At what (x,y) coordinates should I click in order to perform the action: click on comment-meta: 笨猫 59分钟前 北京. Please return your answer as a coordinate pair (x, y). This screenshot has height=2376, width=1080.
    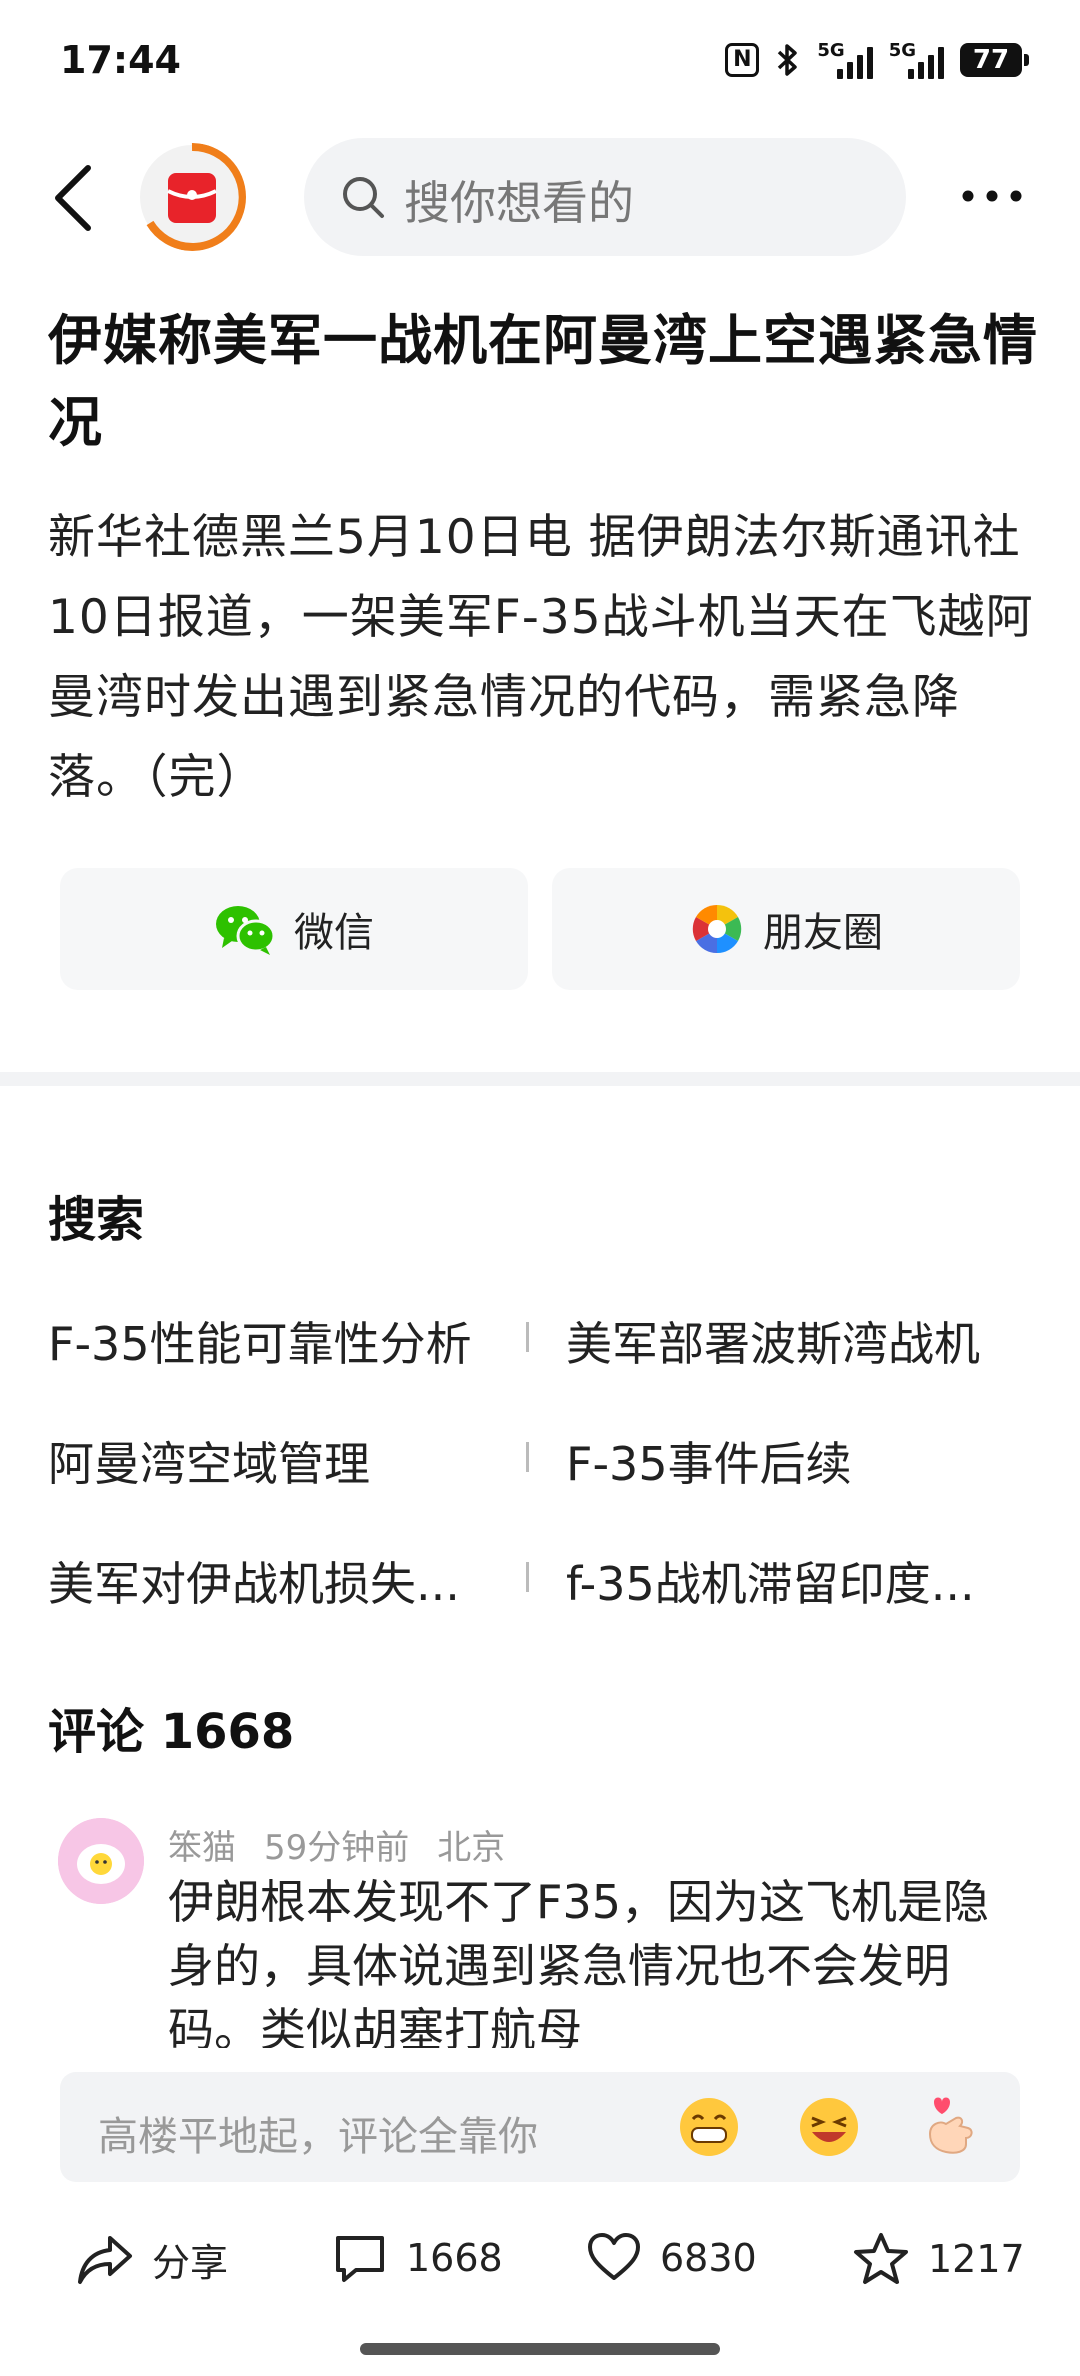
    Looking at the image, I should click on (336, 1844).